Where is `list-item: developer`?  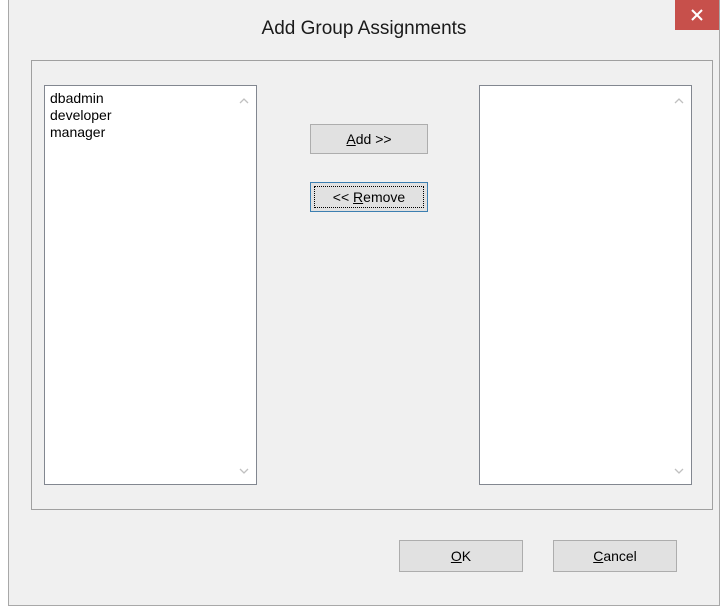
list-item: developer is located at coordinates (81, 115).